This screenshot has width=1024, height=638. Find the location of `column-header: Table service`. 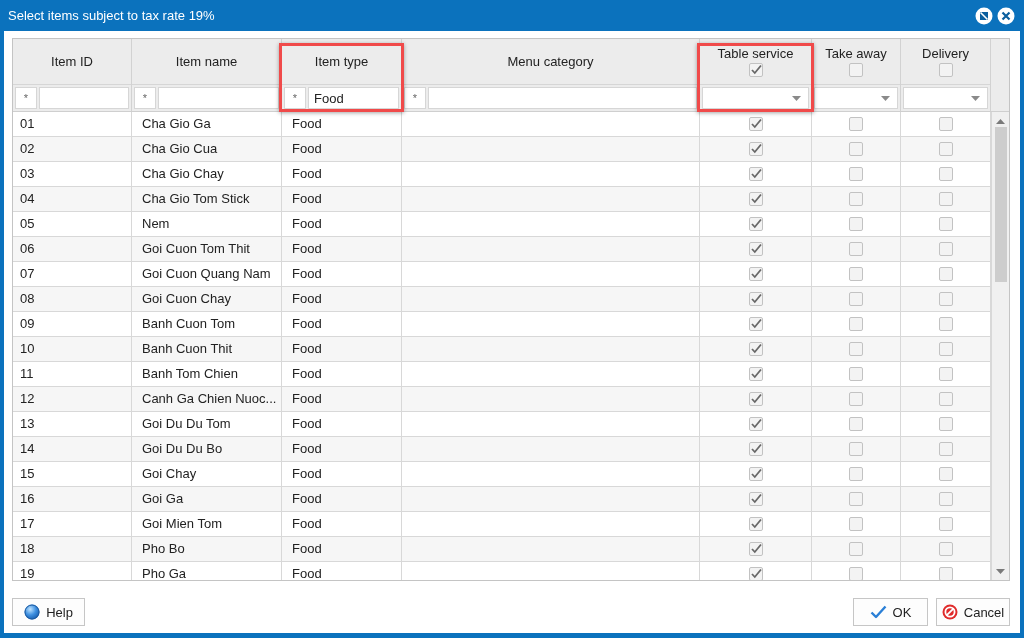

column-header: Table service is located at coordinates (755, 54).